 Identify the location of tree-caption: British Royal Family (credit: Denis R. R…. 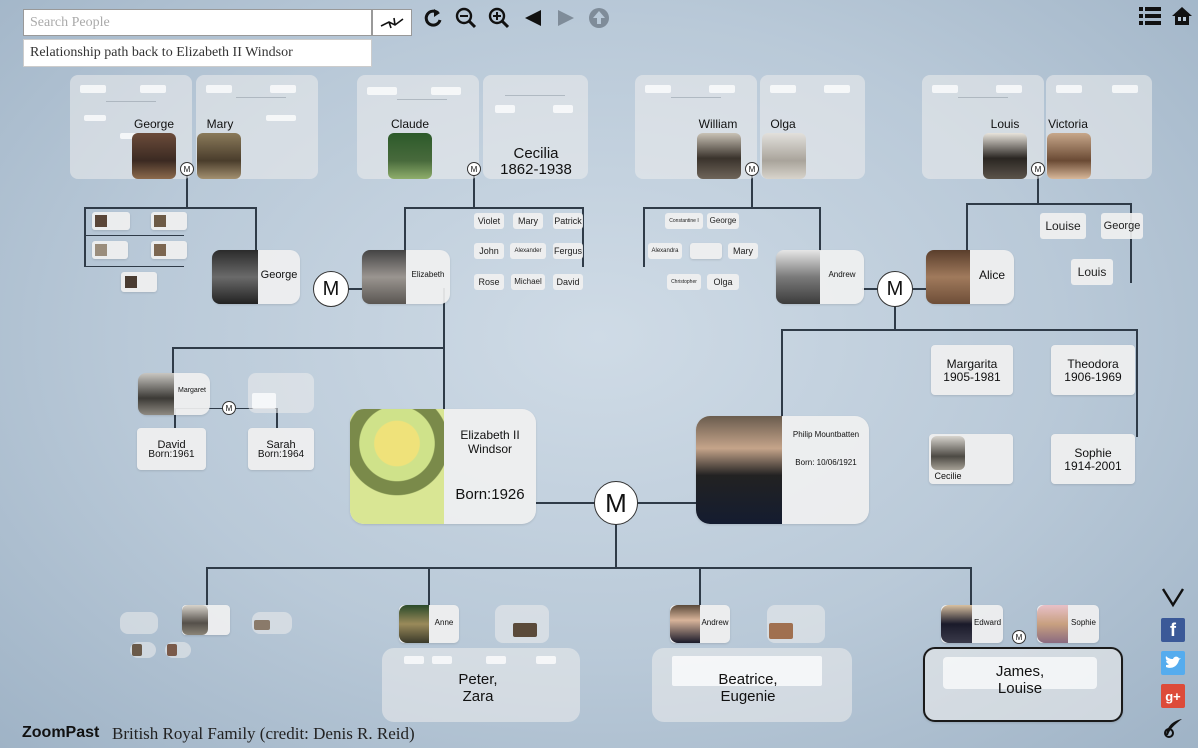
(263, 733).